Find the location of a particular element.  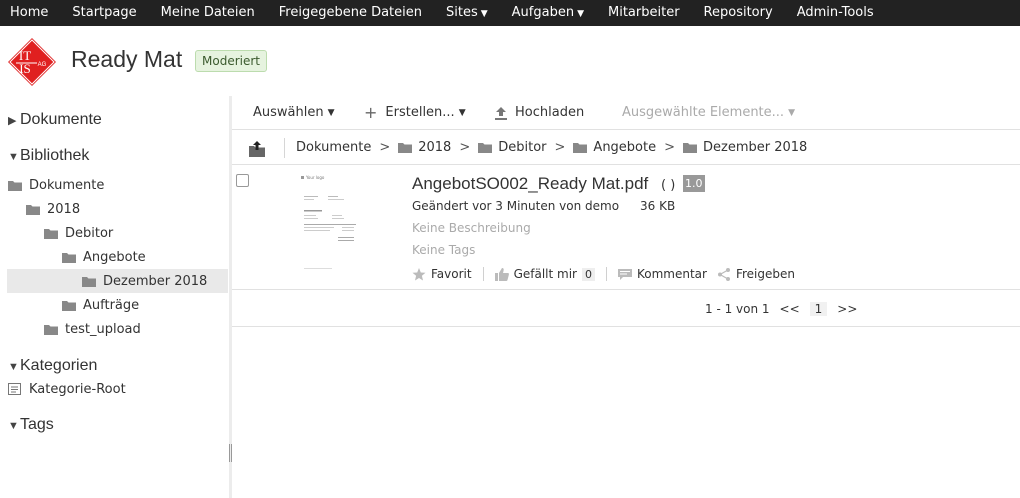

tree-item-dokumente: Dokumente is located at coordinates (118, 185).